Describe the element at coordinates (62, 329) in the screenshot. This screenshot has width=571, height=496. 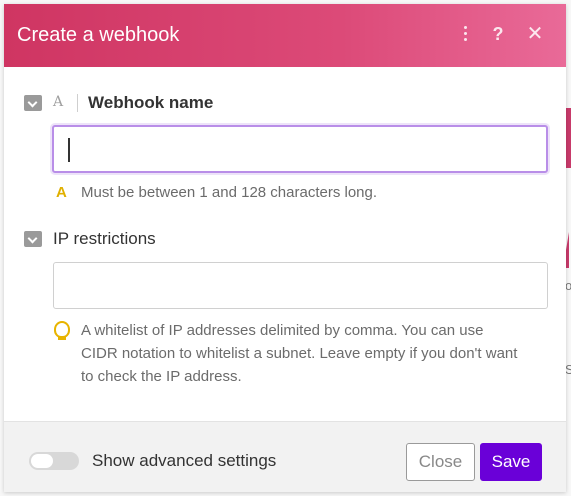
I see `lightbulb-icon` at that location.